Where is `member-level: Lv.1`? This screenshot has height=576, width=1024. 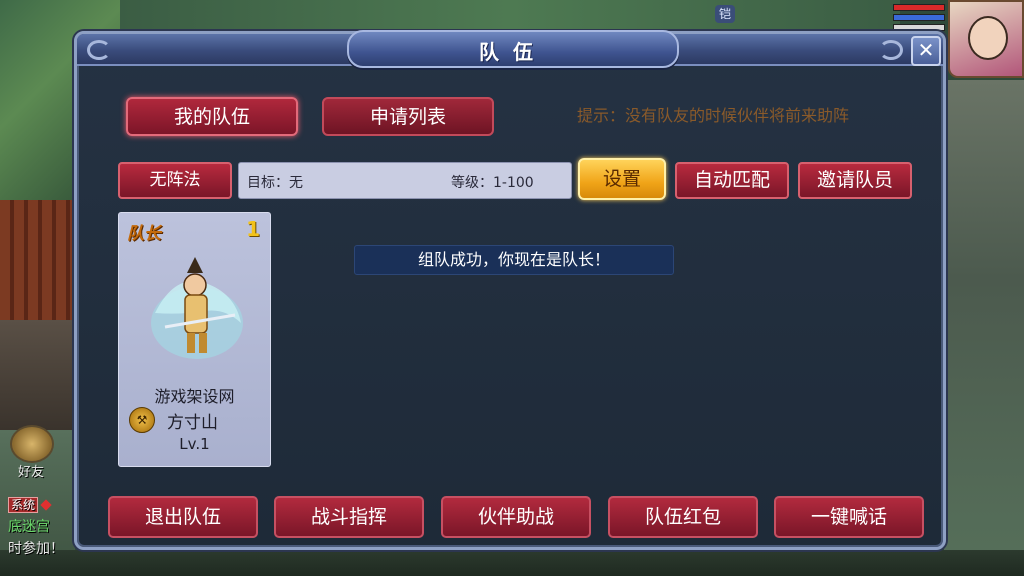 member-level: Lv.1 is located at coordinates (194, 444).